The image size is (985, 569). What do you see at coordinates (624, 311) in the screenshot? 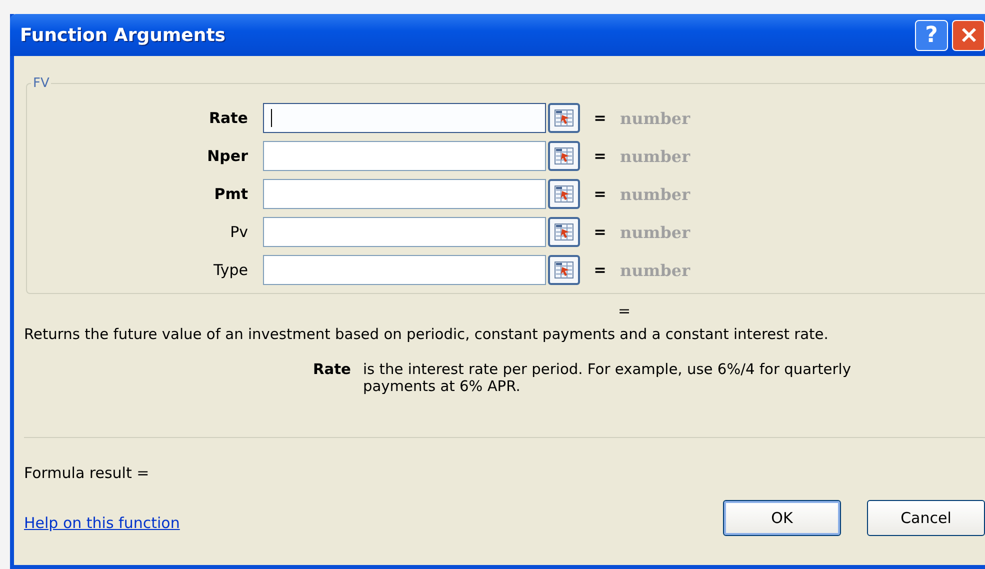
I see `function-result: =` at bounding box center [624, 311].